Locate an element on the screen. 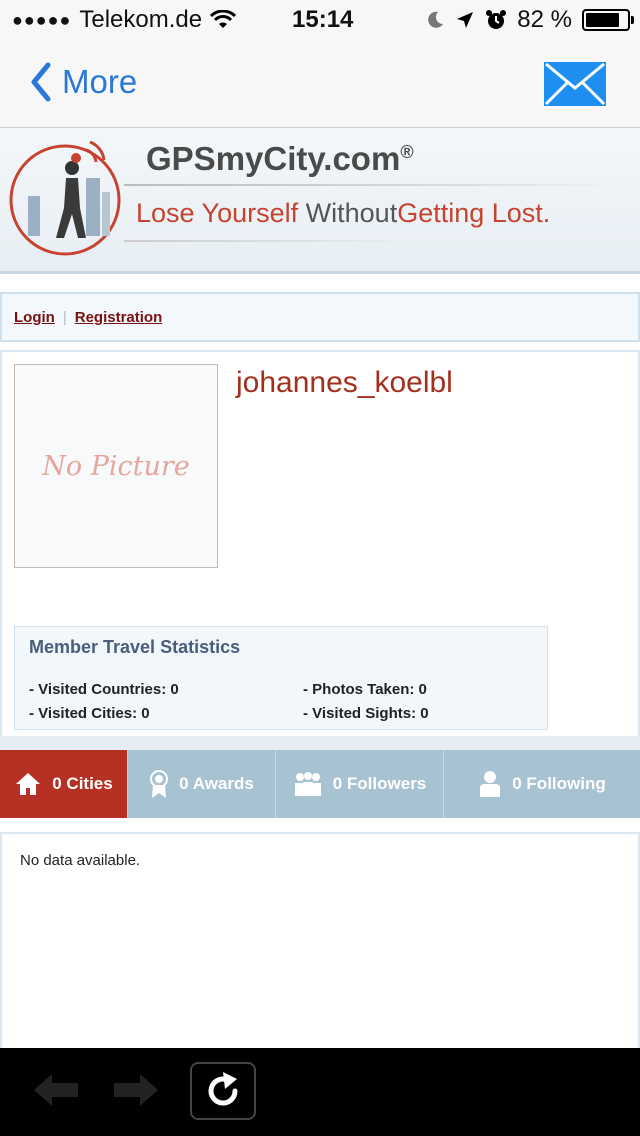 The height and width of the screenshot is (1136, 640). followers-icon is located at coordinates (307, 784).